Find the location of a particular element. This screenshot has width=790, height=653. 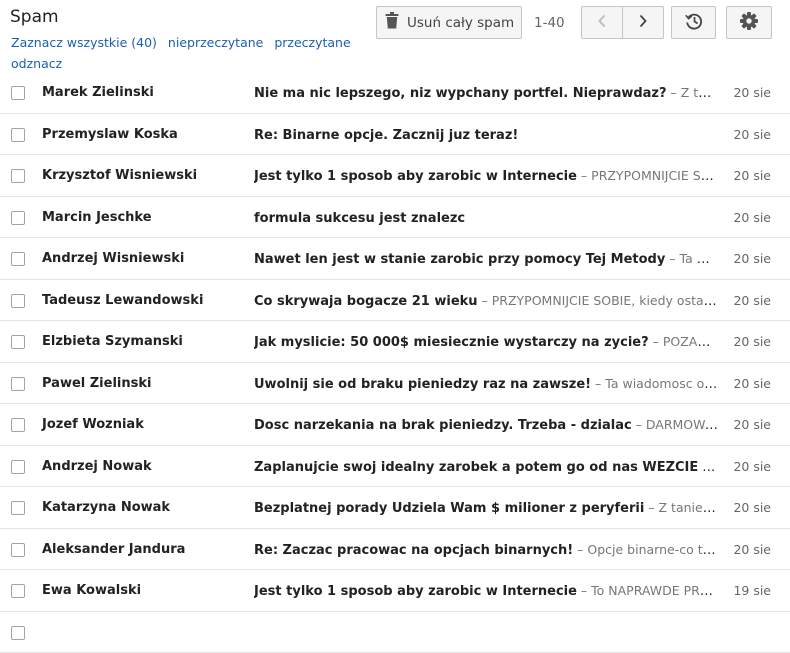

message-row is located at coordinates (395, 632).